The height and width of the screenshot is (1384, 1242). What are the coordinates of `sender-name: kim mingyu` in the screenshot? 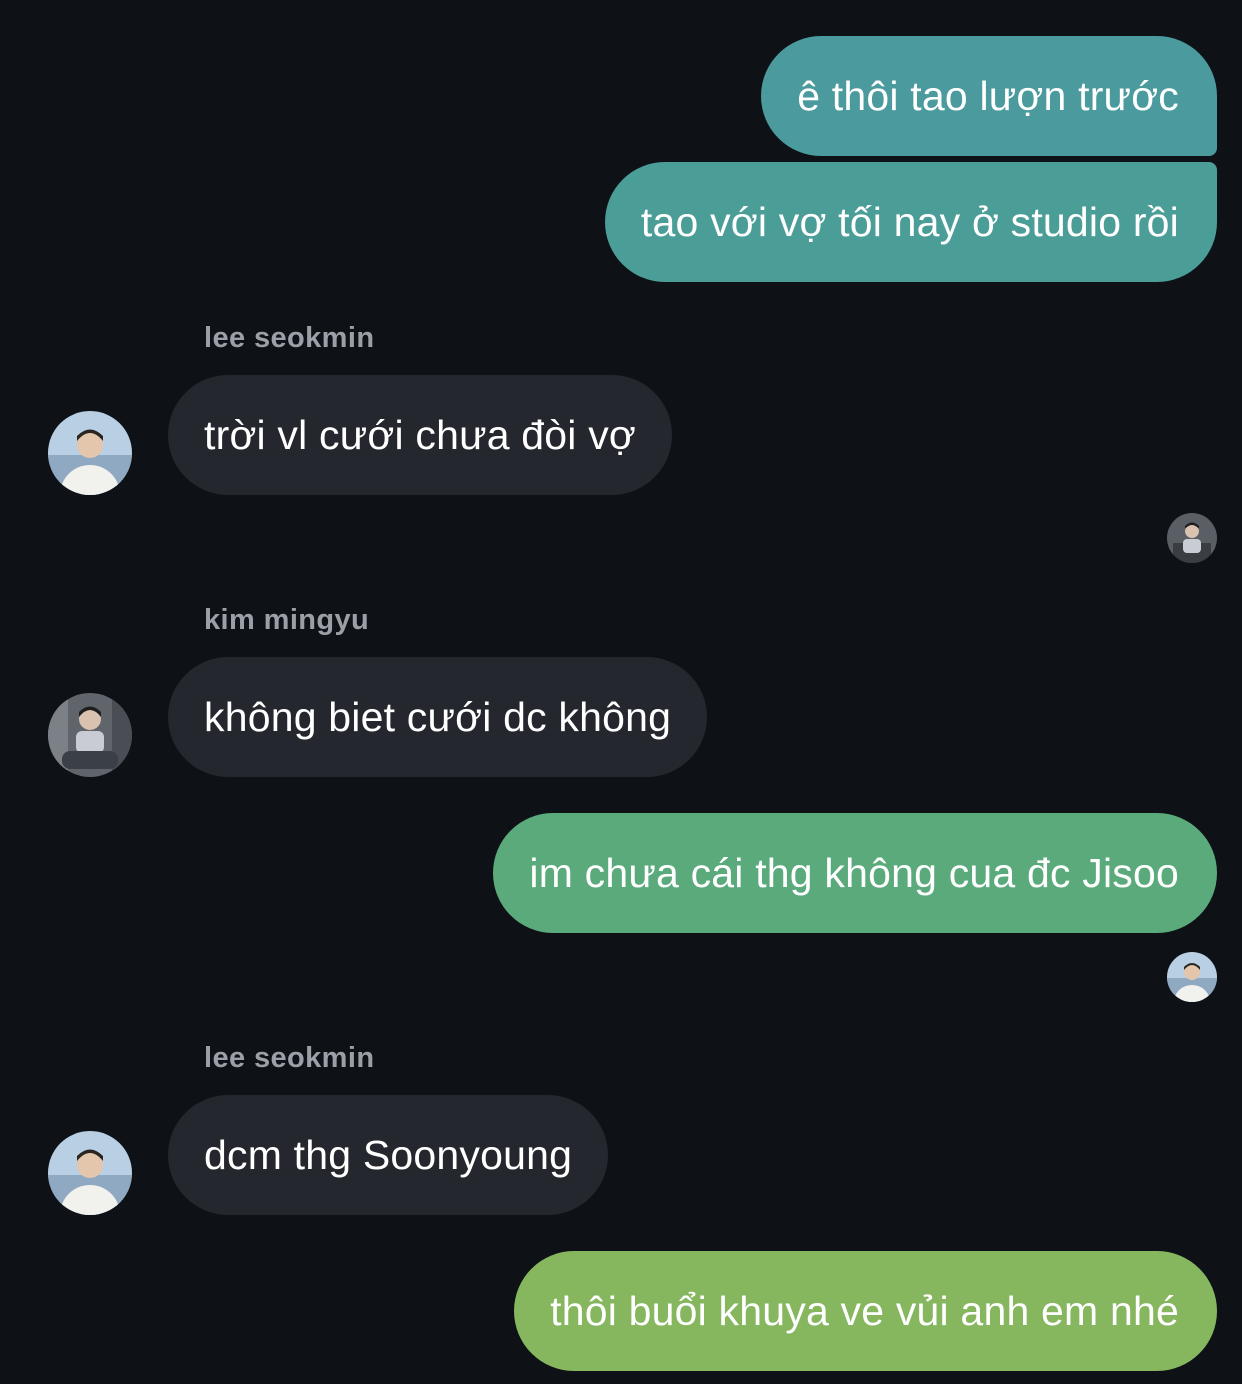 It's located at (287, 620).